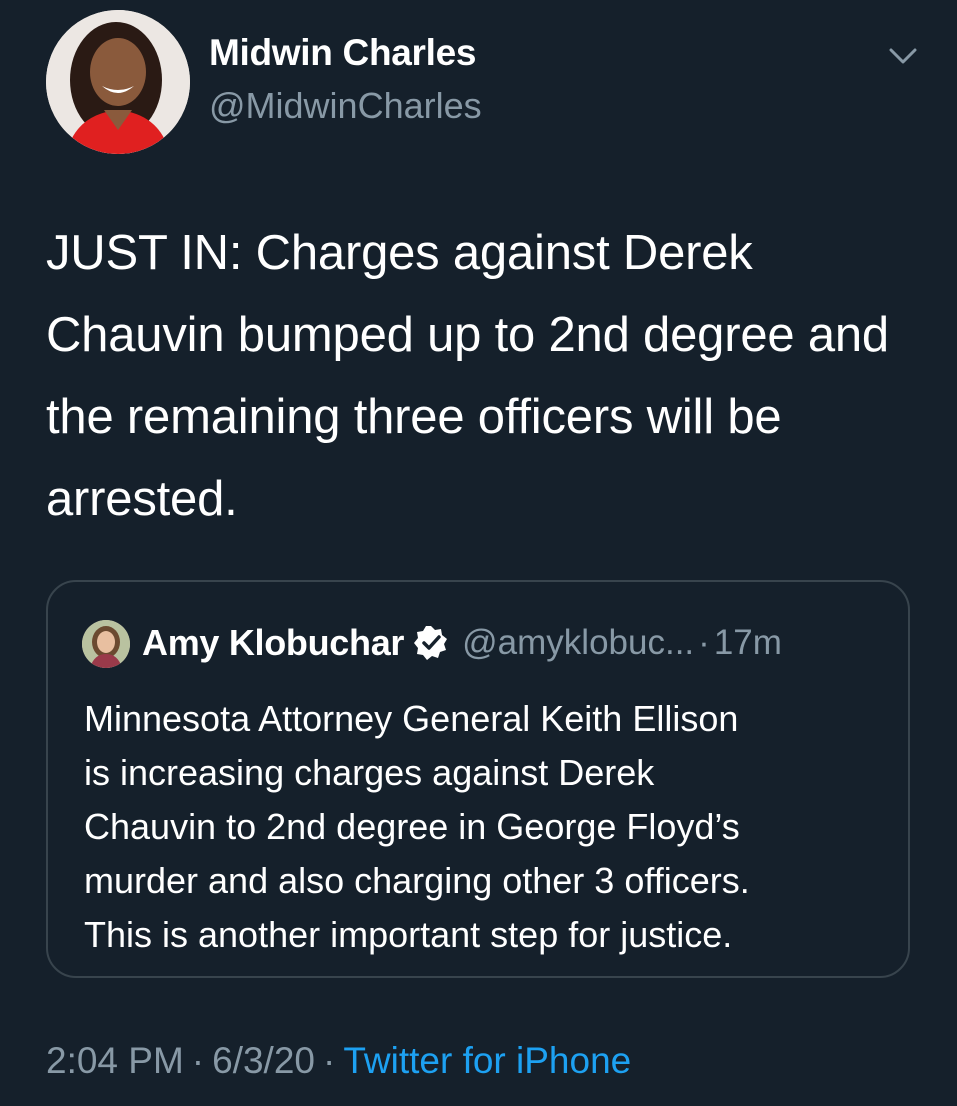 This screenshot has height=1106, width=957. Describe the element at coordinates (342, 53) in the screenshot. I see `author-name: Midwin Charles` at that location.